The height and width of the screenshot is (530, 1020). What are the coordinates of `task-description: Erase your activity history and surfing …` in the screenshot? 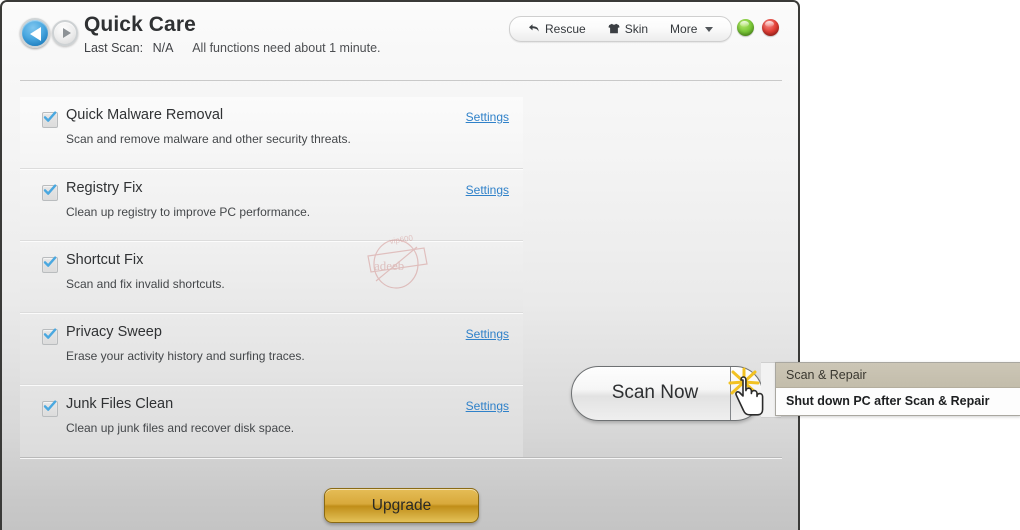 It's located at (185, 356).